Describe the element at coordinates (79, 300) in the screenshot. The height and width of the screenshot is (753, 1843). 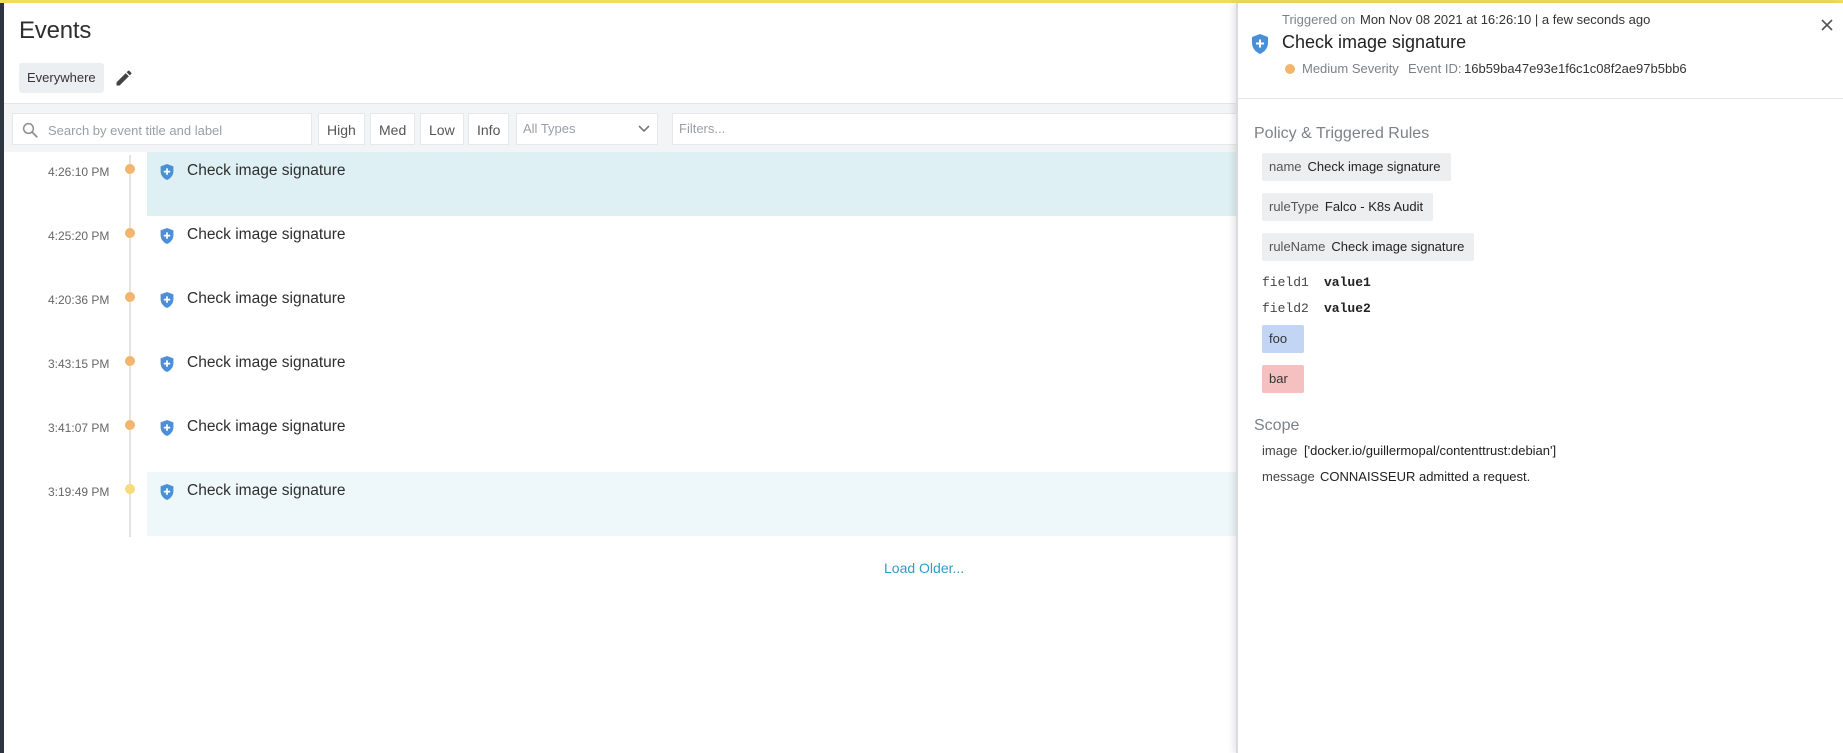
I see `event-time: 4:20:36 PM` at that location.